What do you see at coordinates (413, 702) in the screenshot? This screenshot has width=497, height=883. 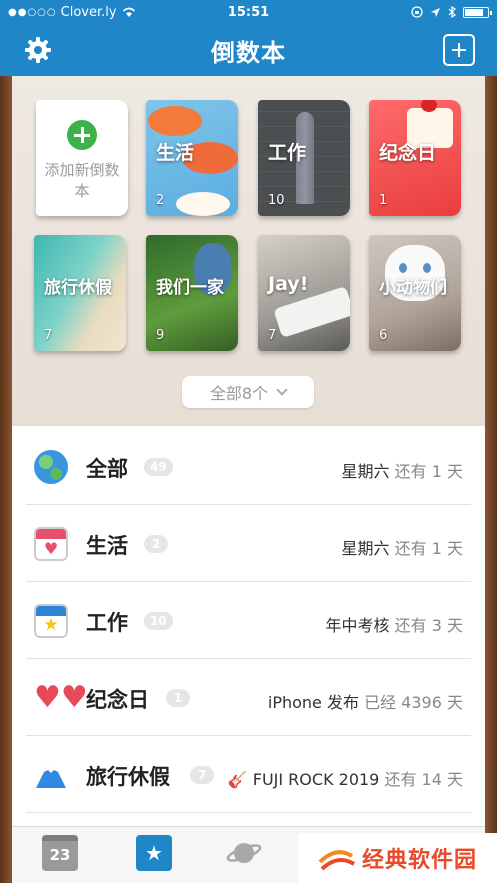 I see `days-remaining: 已经 4396 天` at bounding box center [413, 702].